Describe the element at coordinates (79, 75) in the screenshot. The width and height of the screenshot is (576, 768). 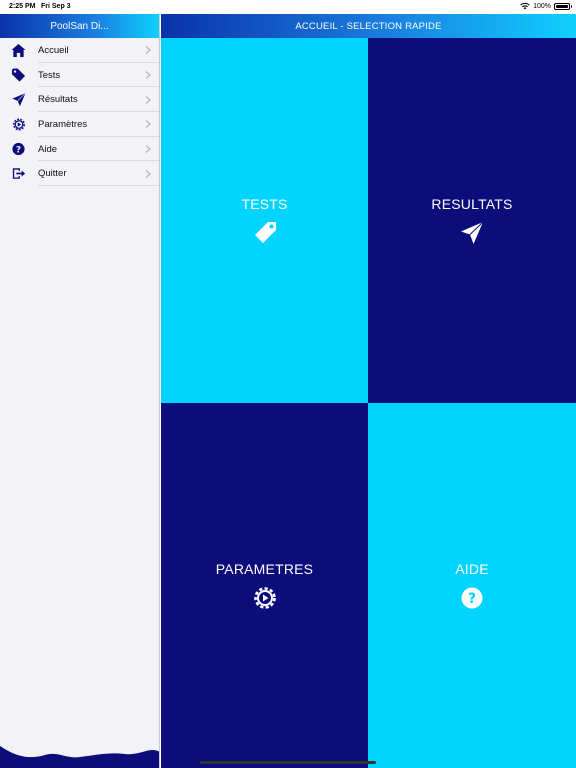
I see `sidebar-item-tests: Tests` at that location.